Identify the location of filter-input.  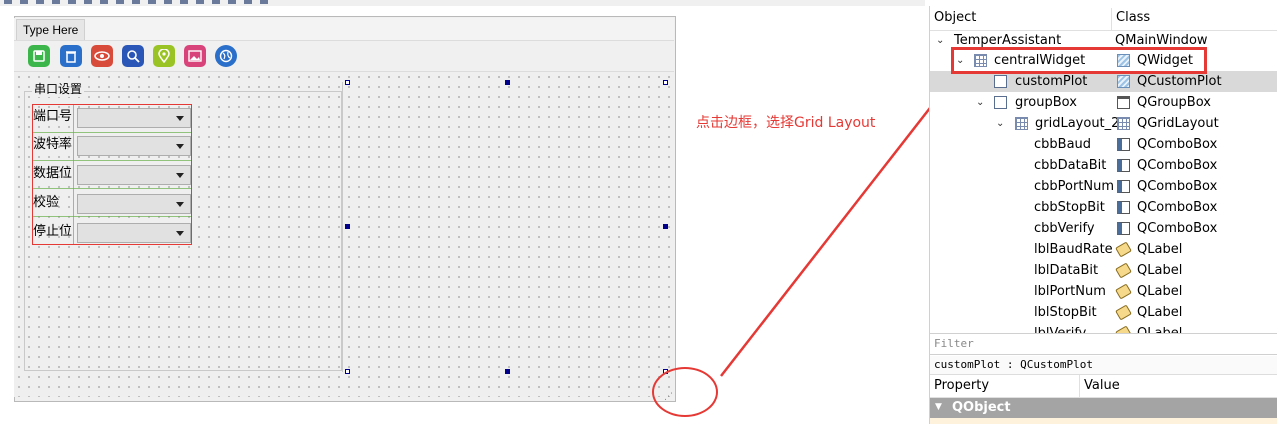
(1103, 344).